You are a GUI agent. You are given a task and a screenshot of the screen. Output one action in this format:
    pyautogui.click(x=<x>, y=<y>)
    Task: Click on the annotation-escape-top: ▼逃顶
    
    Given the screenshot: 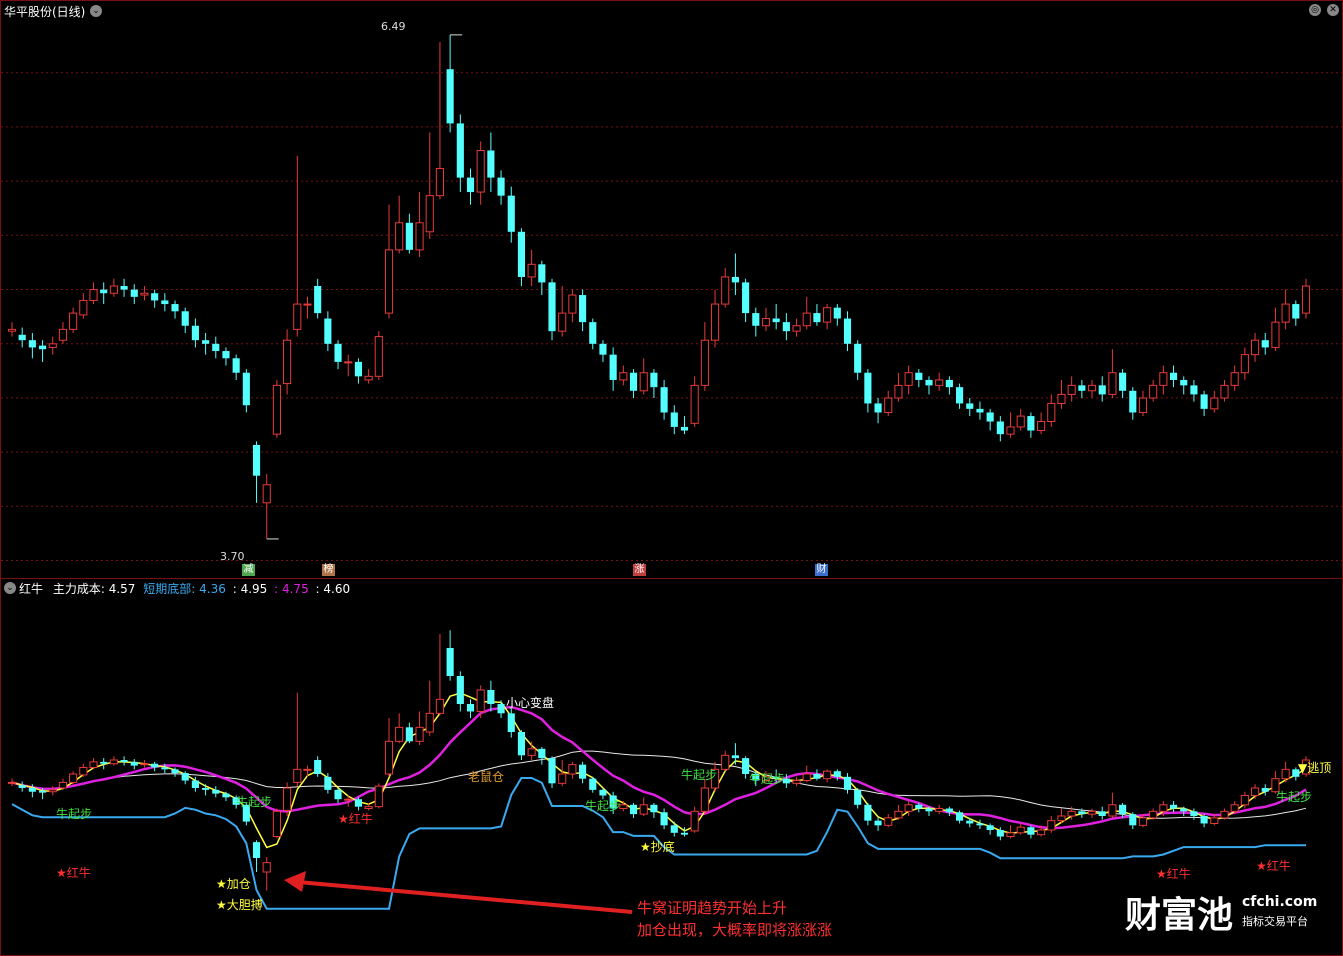 What is the action you would take?
    pyautogui.click(x=1315, y=768)
    